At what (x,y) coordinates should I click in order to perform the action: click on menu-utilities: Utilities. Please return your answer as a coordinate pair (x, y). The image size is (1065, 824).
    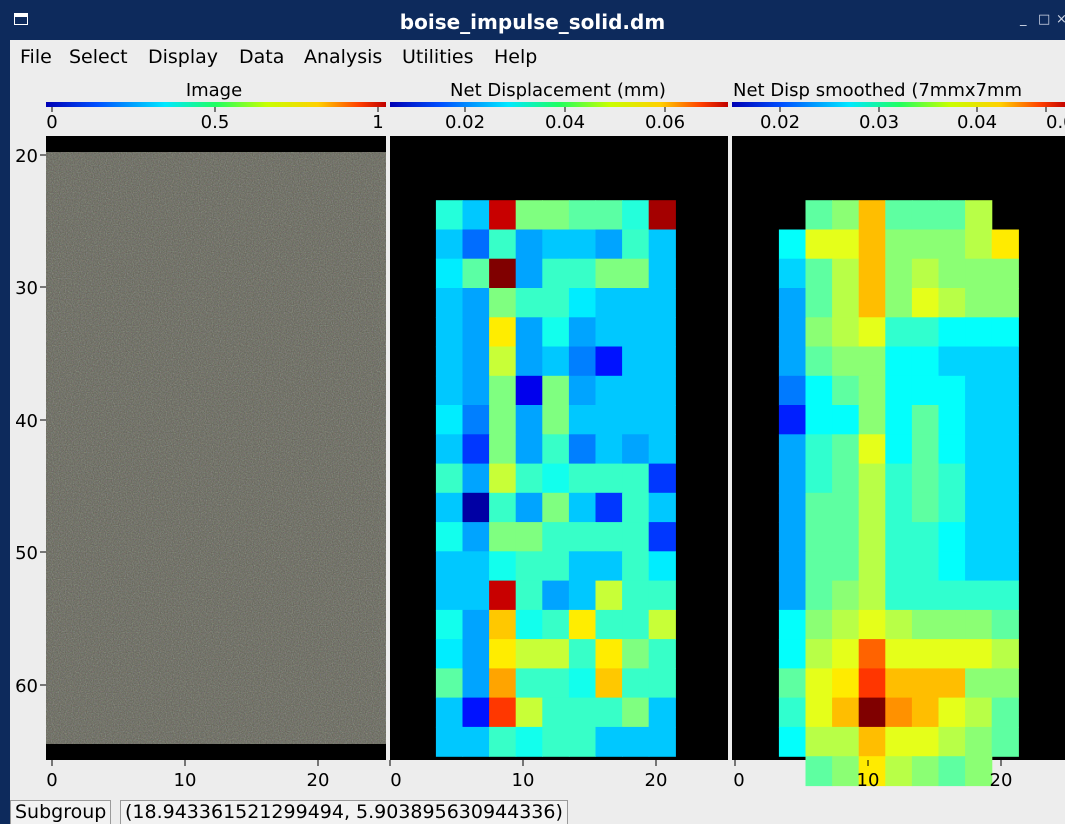
    Looking at the image, I should click on (438, 57).